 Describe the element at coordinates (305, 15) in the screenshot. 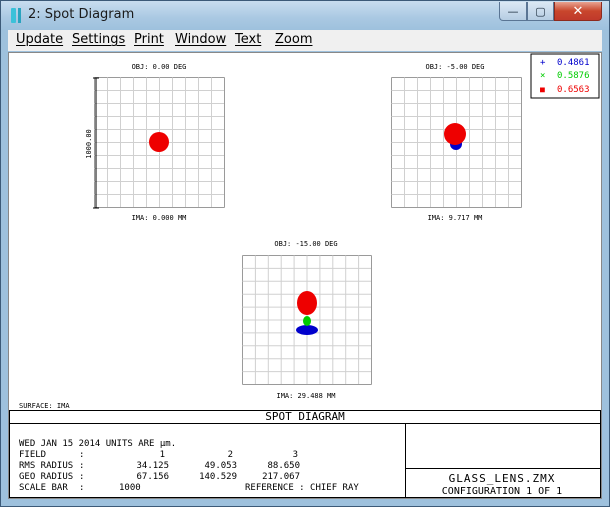

I see `title-bar: 2: Spot Diagram — ▢ ✕` at that location.